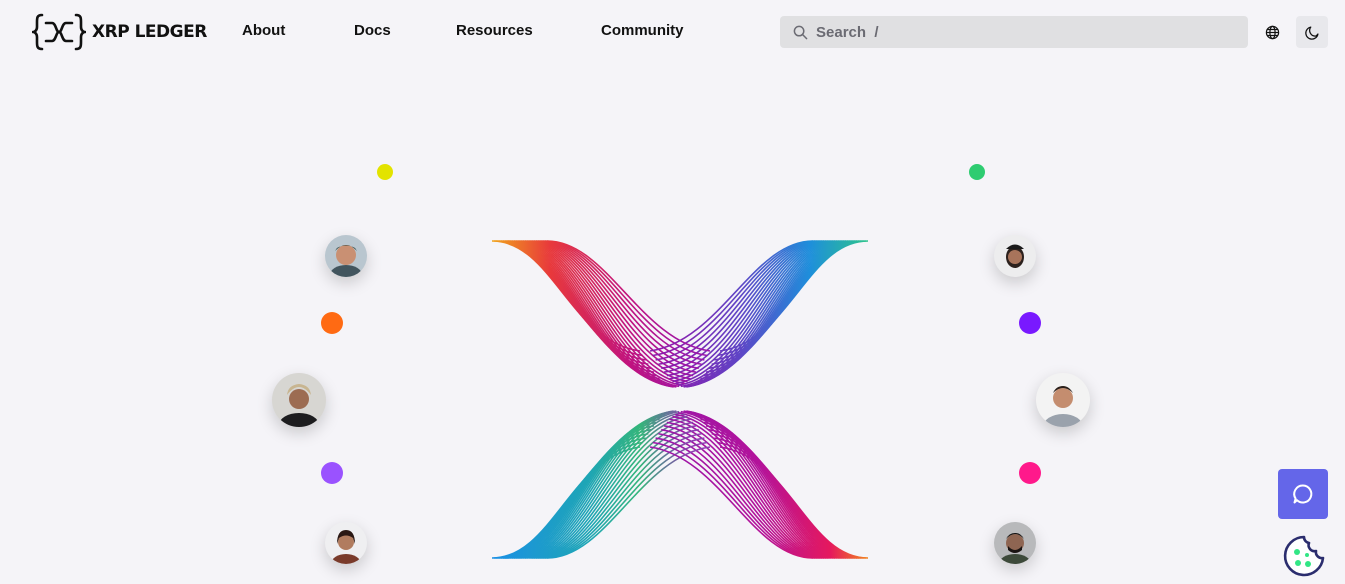 The image size is (1345, 584). Describe the element at coordinates (332, 323) in the screenshot. I see `orange-dot` at that location.